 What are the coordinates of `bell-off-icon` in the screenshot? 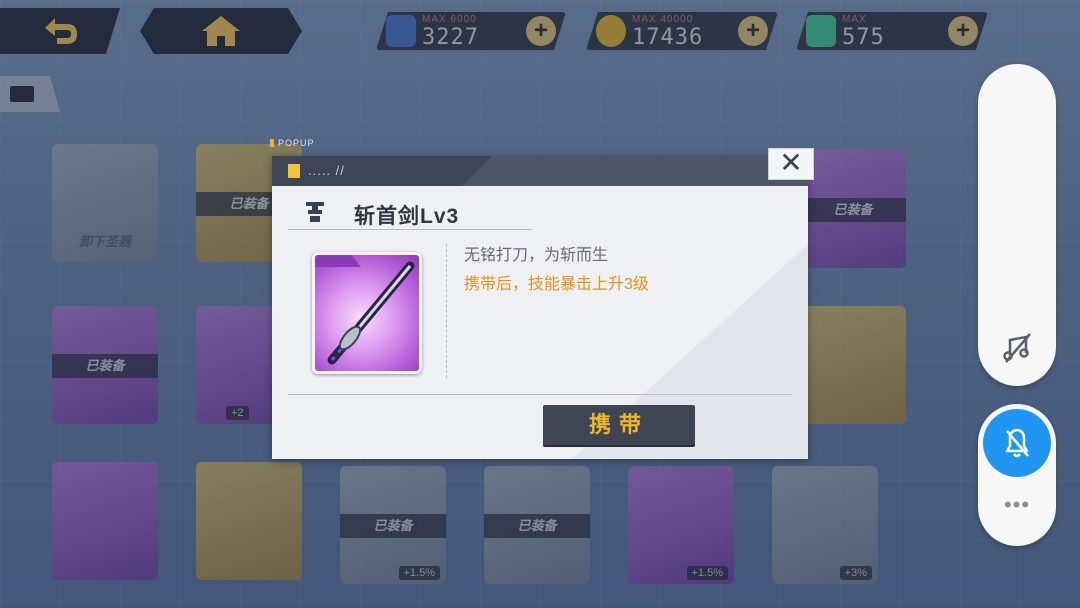 It's located at (1017, 443).